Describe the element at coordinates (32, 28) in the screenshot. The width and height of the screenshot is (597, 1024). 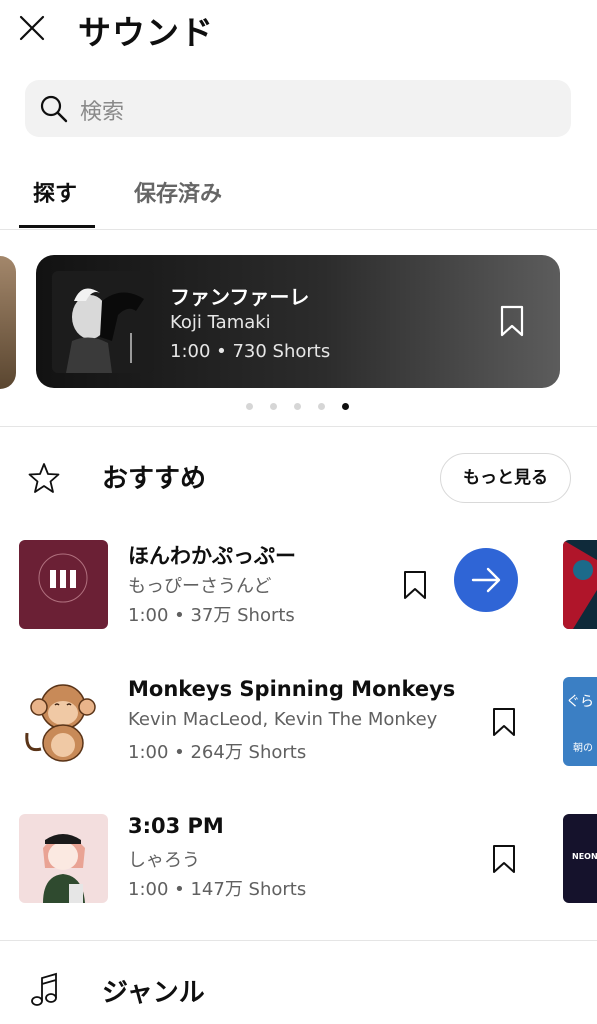
I see `close-icon` at that location.